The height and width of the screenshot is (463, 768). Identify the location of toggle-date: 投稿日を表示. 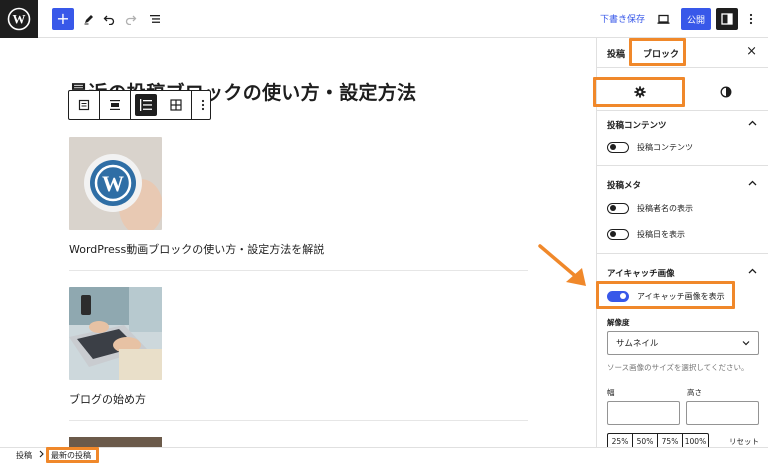
(646, 234).